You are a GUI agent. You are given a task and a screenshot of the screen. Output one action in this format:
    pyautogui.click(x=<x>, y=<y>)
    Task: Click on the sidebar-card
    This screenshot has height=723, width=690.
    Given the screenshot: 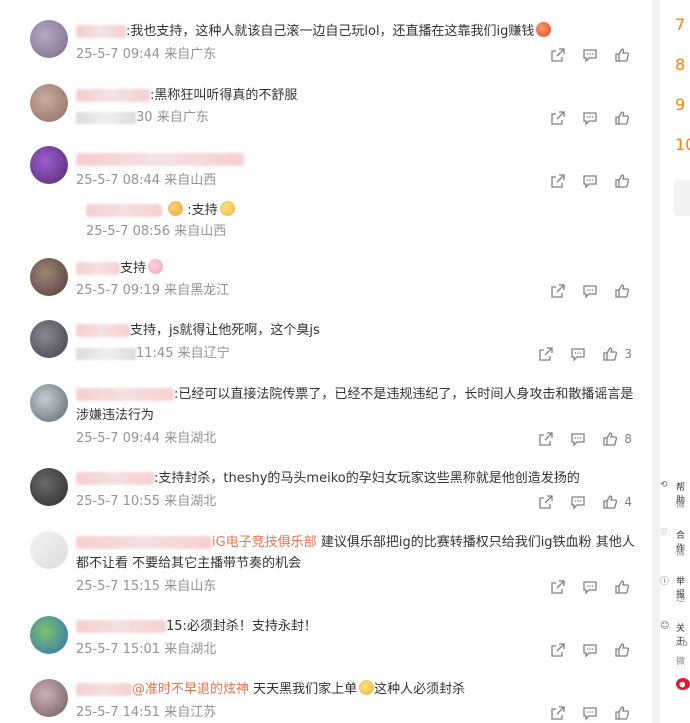 What is the action you would take?
    pyautogui.click(x=682, y=198)
    